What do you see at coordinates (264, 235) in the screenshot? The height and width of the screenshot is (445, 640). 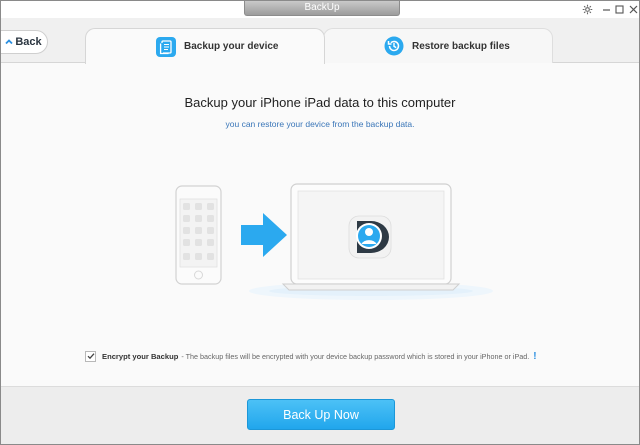 I see `arrow-right-icon` at bounding box center [264, 235].